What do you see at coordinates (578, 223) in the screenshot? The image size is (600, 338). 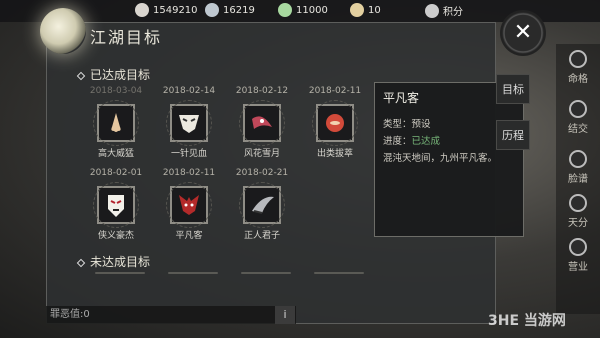 I see `nav-label: 天分` at bounding box center [578, 223].